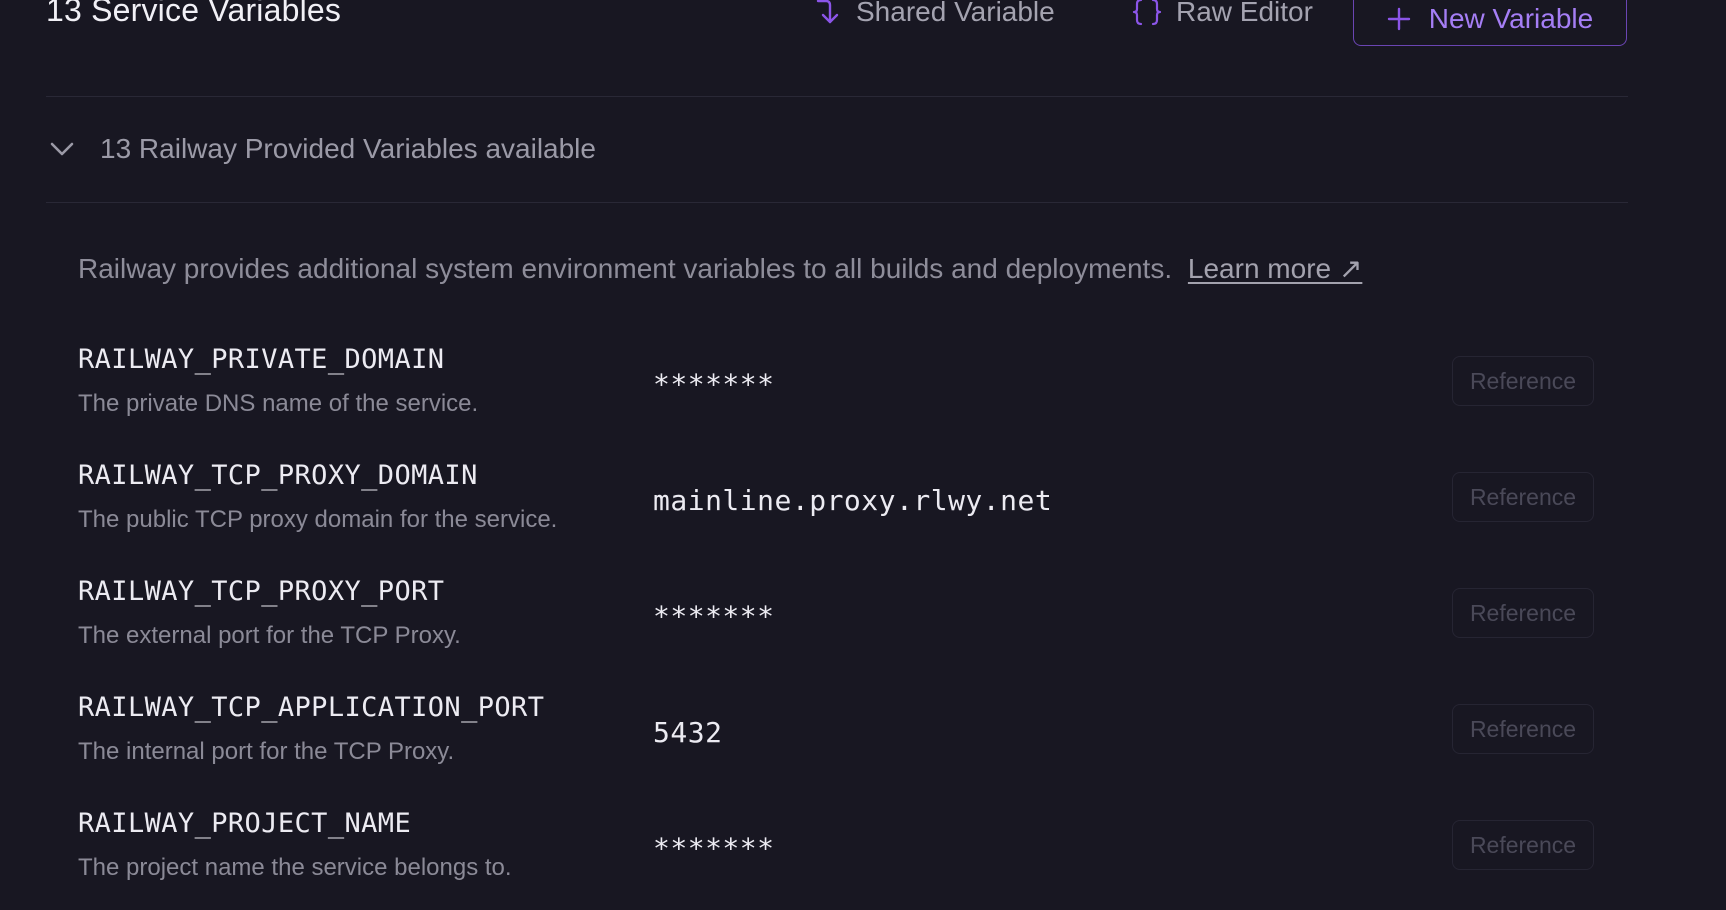  What do you see at coordinates (295, 867) in the screenshot?
I see `variable-description: The project name the service belongs to.` at bounding box center [295, 867].